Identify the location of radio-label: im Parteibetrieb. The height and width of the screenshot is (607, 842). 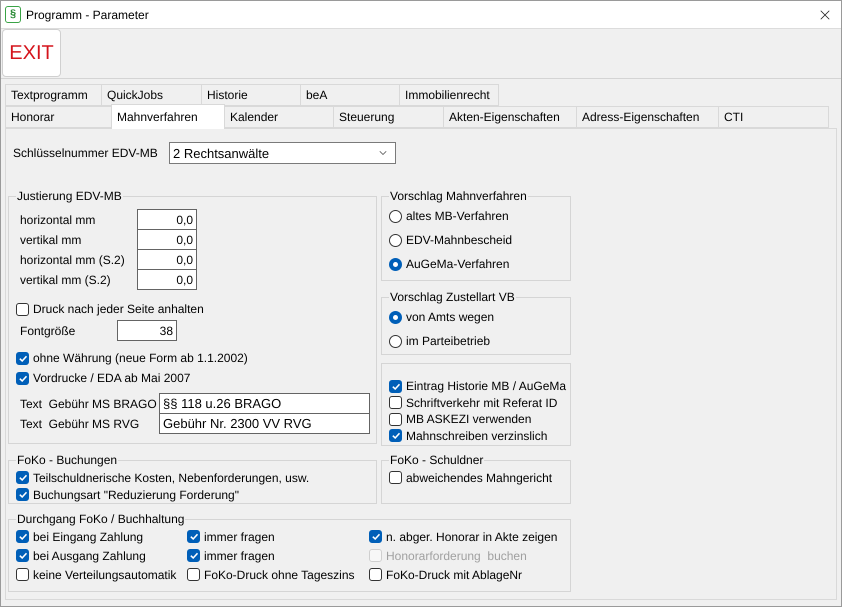
(448, 341).